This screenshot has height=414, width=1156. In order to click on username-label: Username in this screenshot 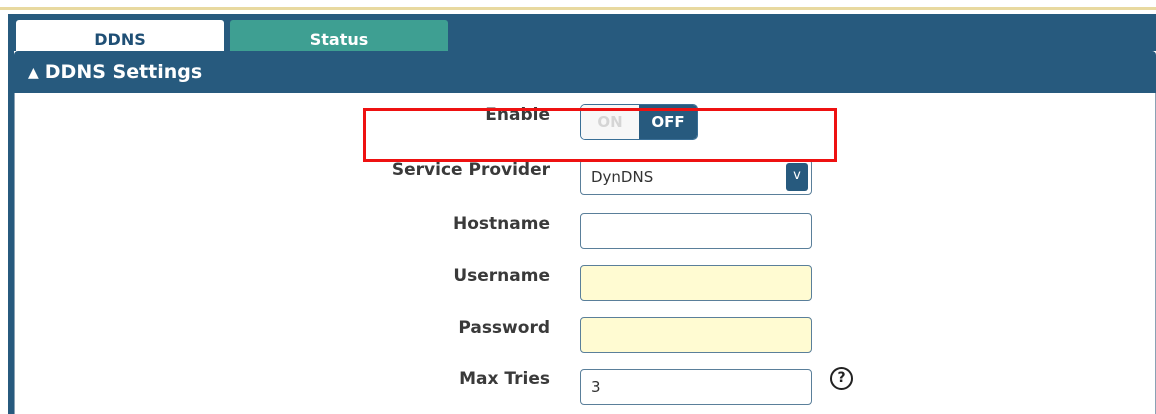, I will do `click(501, 276)`.